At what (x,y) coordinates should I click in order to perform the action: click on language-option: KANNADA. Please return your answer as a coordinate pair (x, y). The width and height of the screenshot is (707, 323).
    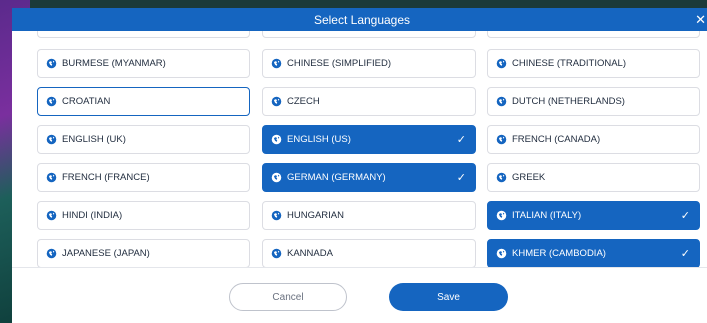
    Looking at the image, I should click on (369, 253).